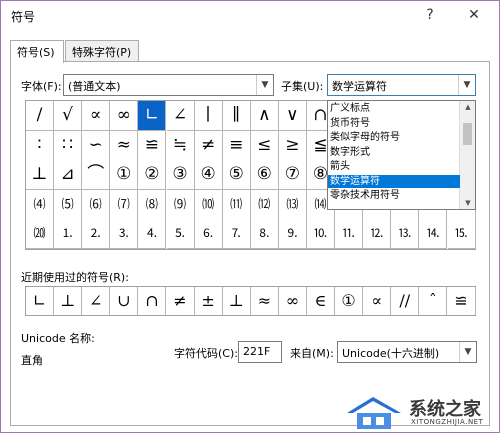 The height and width of the screenshot is (433, 500). What do you see at coordinates (180, 234) in the screenshot?
I see `symbol-cell: ⒌` at bounding box center [180, 234].